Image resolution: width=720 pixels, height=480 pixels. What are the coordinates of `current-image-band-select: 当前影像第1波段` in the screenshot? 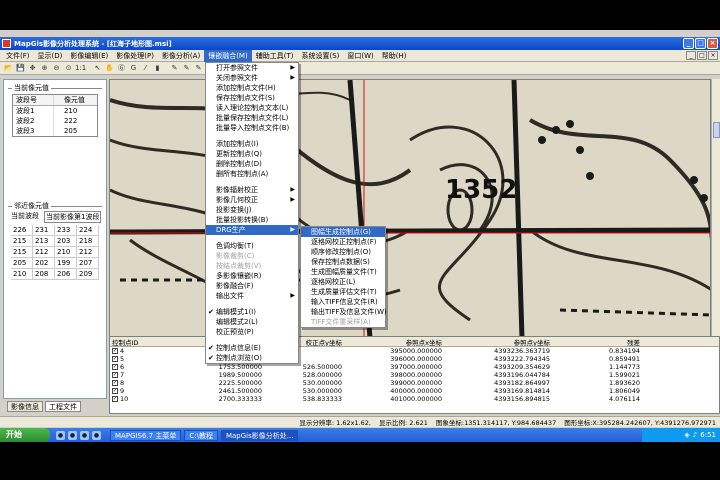 It's located at (73, 217).